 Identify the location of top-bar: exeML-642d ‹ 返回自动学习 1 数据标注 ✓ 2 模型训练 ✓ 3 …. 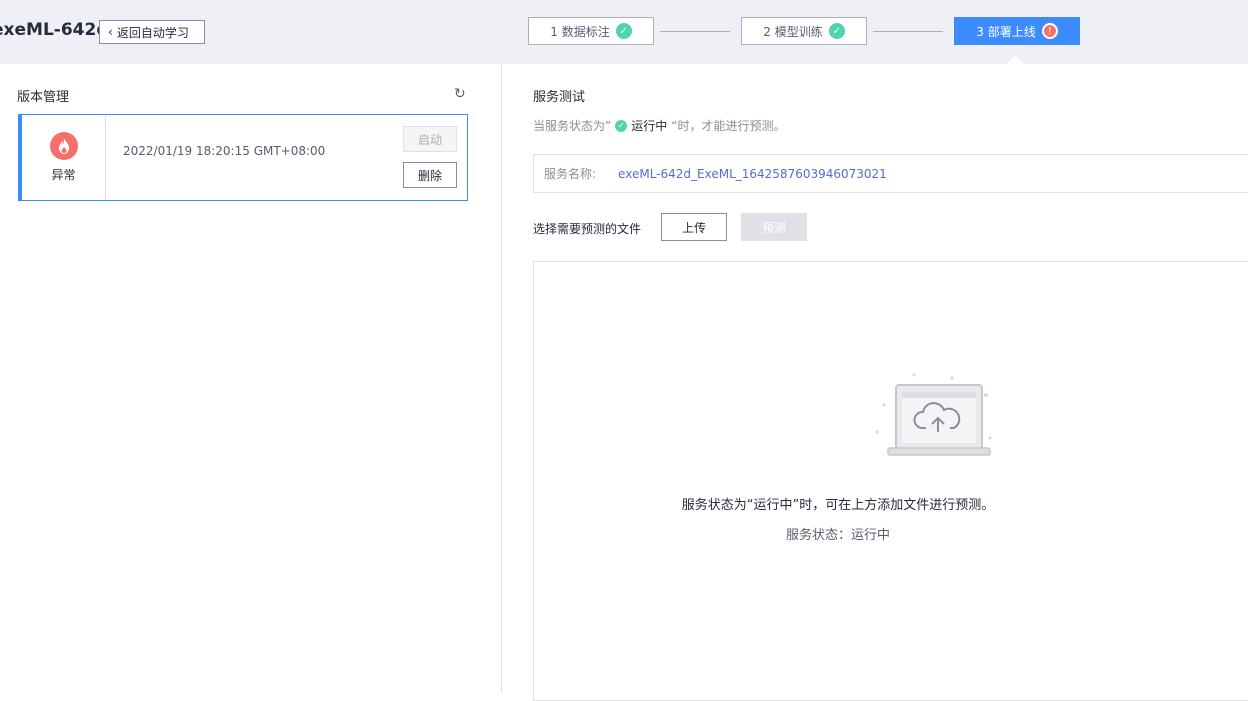
(624, 32).